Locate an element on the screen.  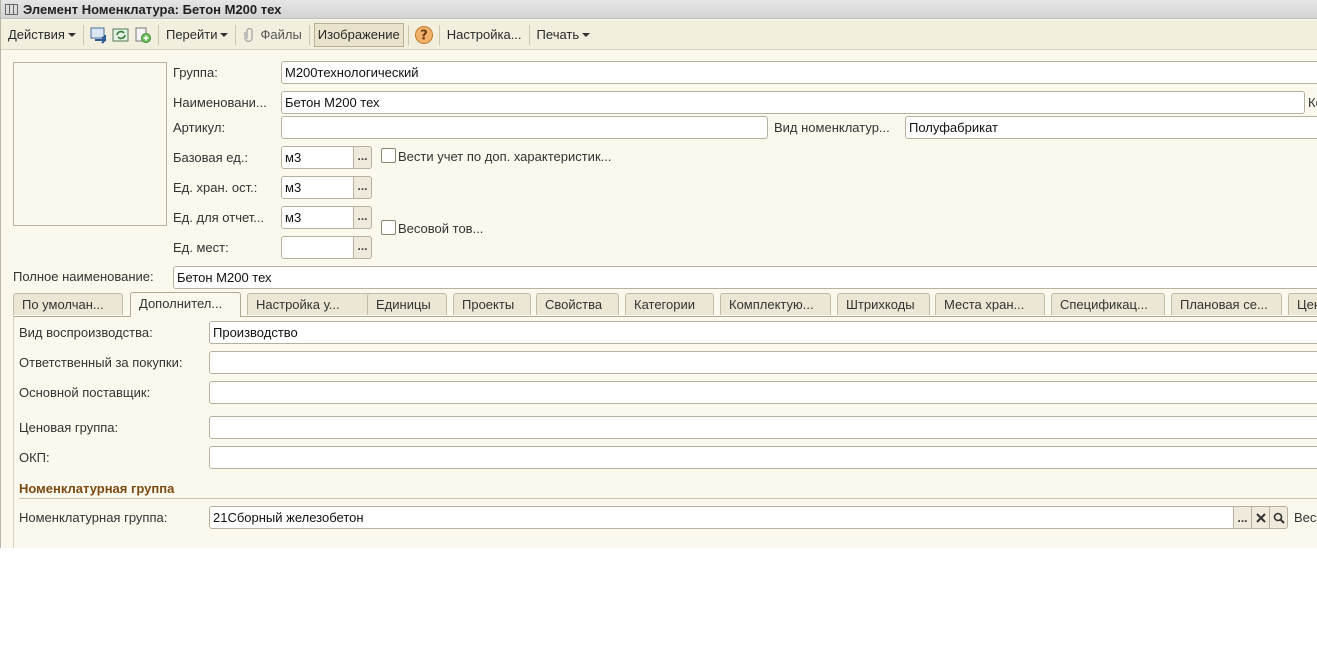
base-unit-field: м3 is located at coordinates (317, 157).